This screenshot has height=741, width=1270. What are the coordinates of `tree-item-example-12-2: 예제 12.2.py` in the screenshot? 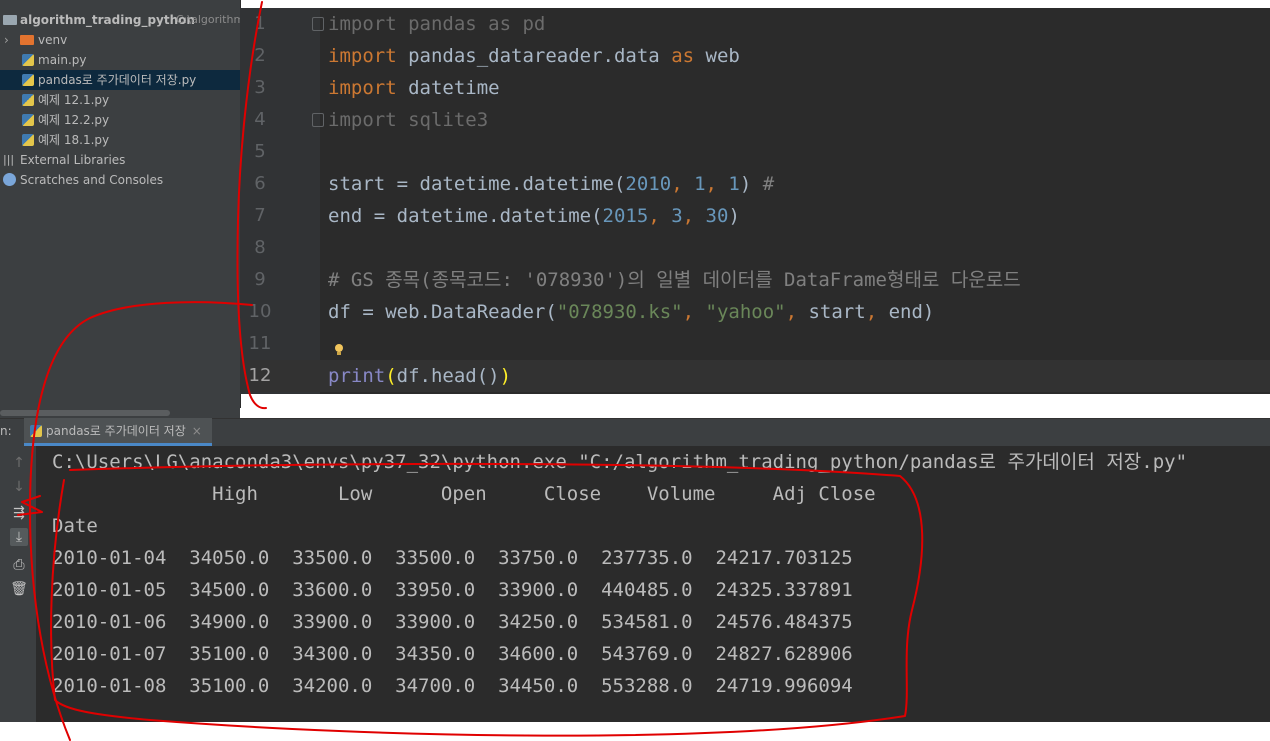 It's located at (120, 120).